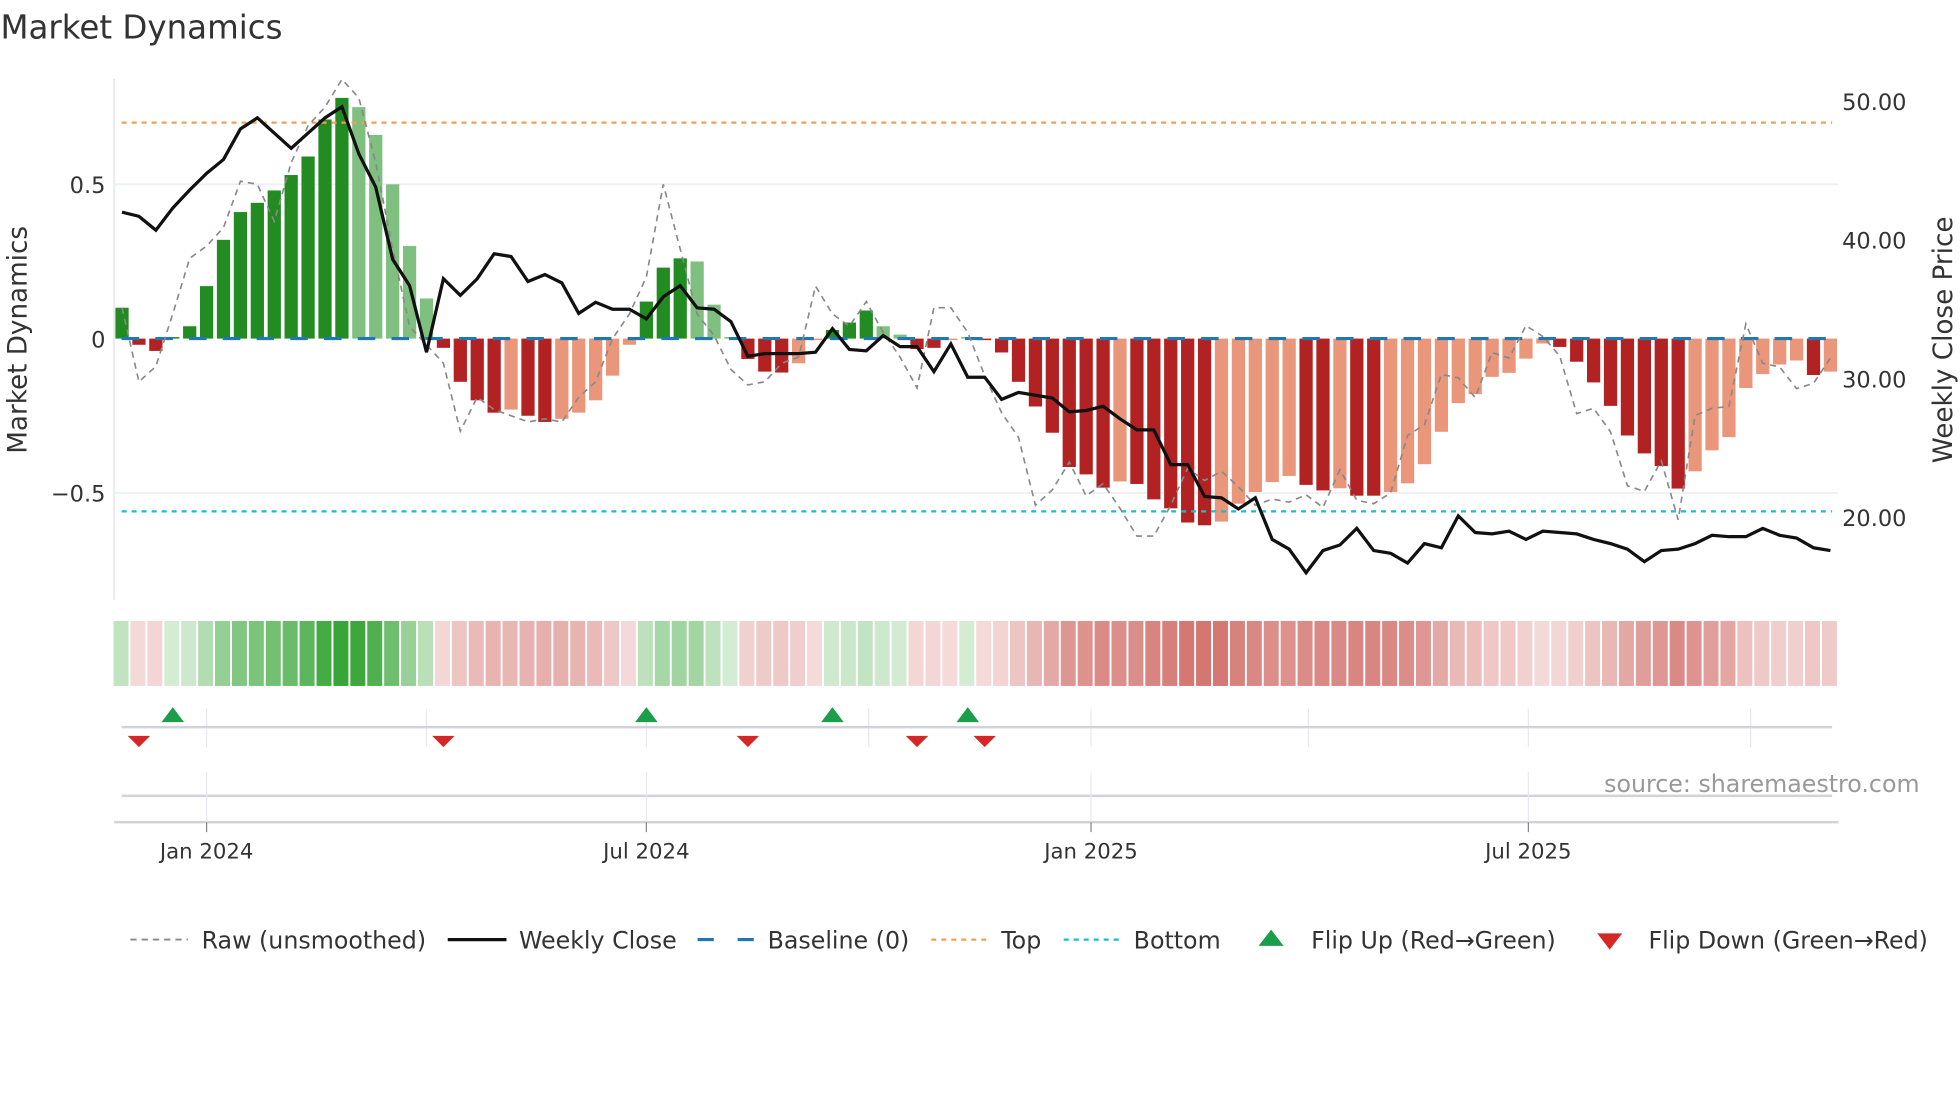 This screenshot has width=1960, height=1102. Describe the element at coordinates (1610, 941) in the screenshot. I see `legend-flip-down-icon` at that location.